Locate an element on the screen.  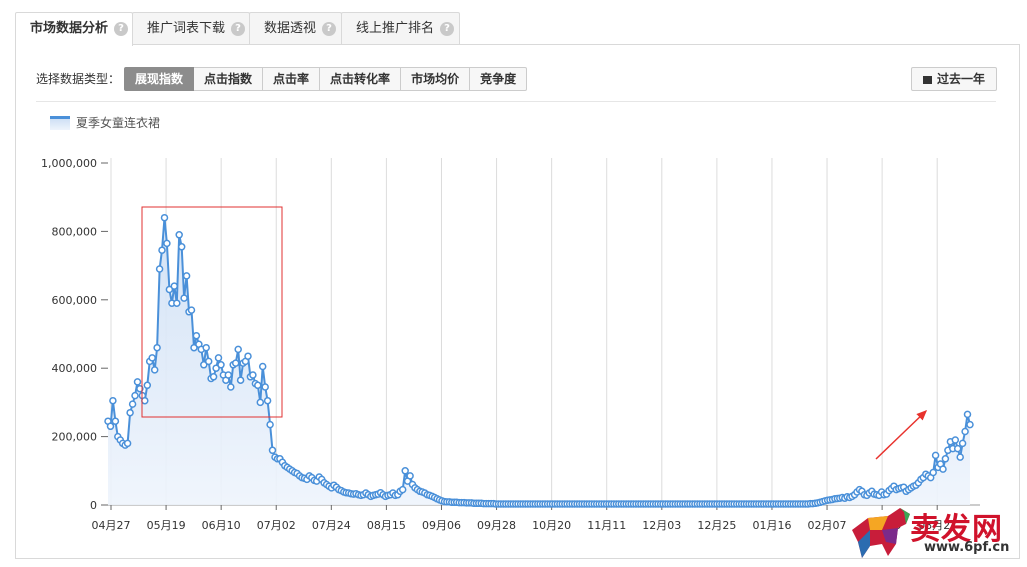
x-tick-label: 11月11 is located at coordinates (606, 525).